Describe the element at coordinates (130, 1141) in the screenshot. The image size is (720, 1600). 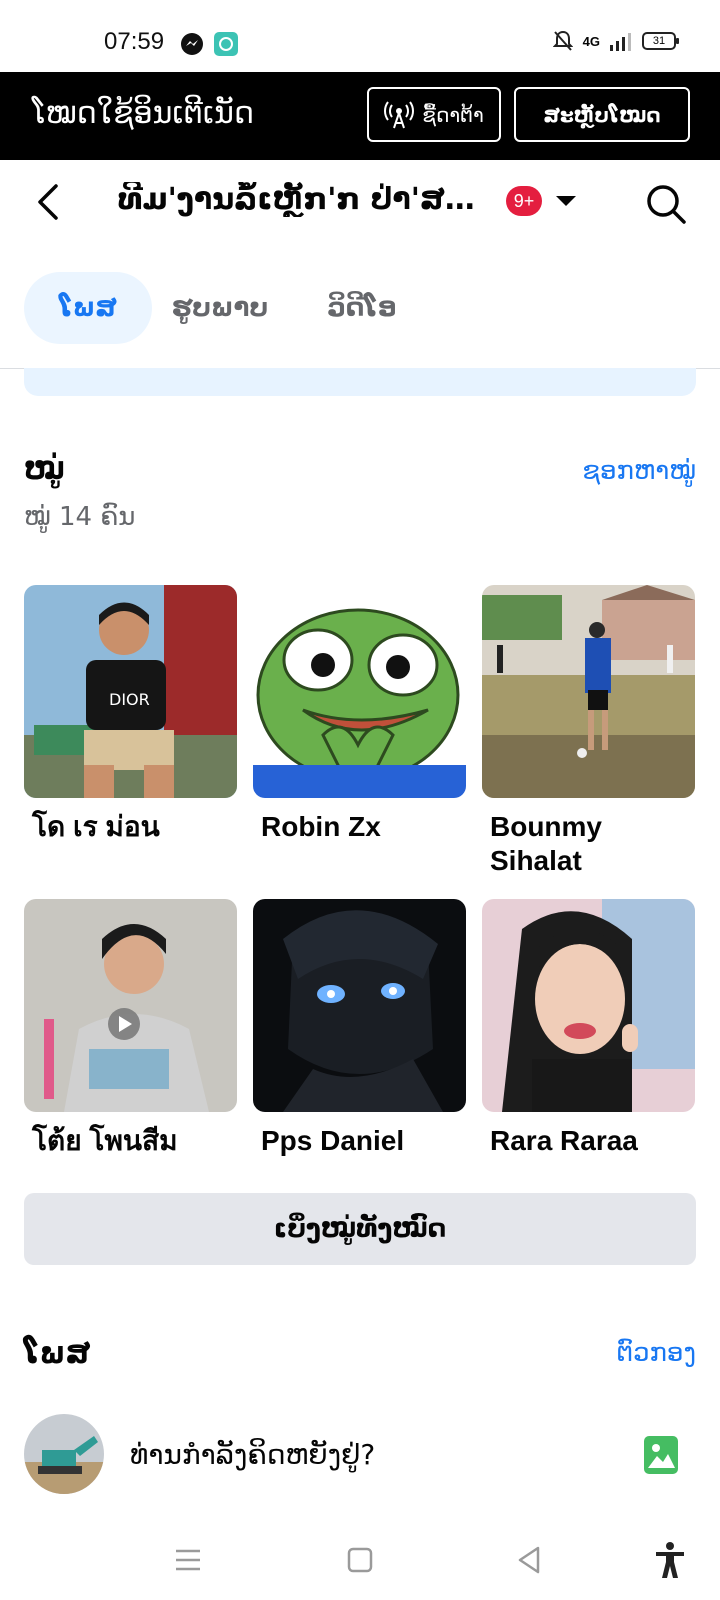
I see `member-name: โต้ย โพนสีม` at that location.